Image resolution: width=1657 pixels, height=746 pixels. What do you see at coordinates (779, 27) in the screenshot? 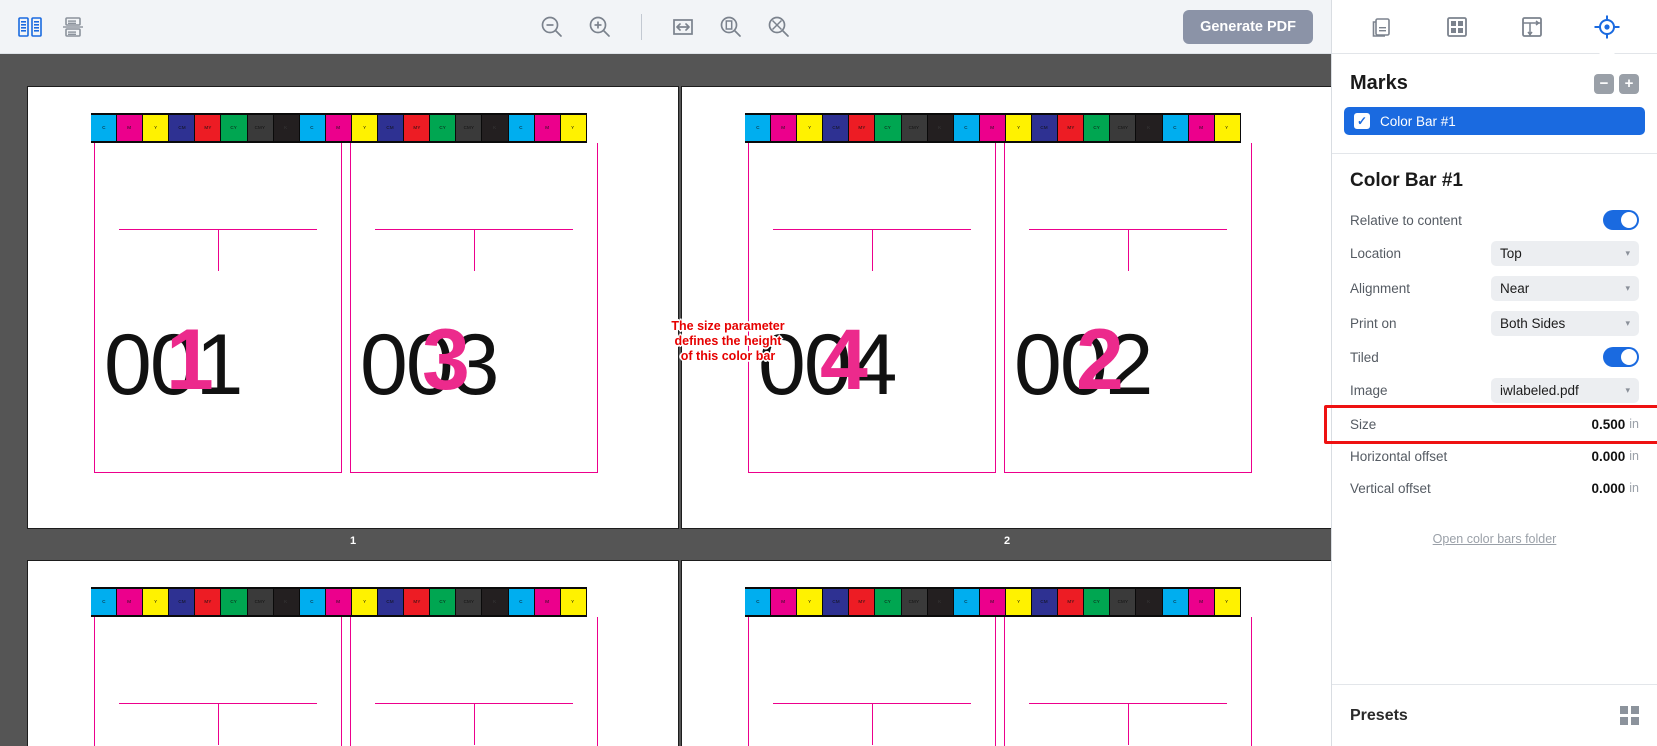
I see `fit-all-icon` at bounding box center [779, 27].